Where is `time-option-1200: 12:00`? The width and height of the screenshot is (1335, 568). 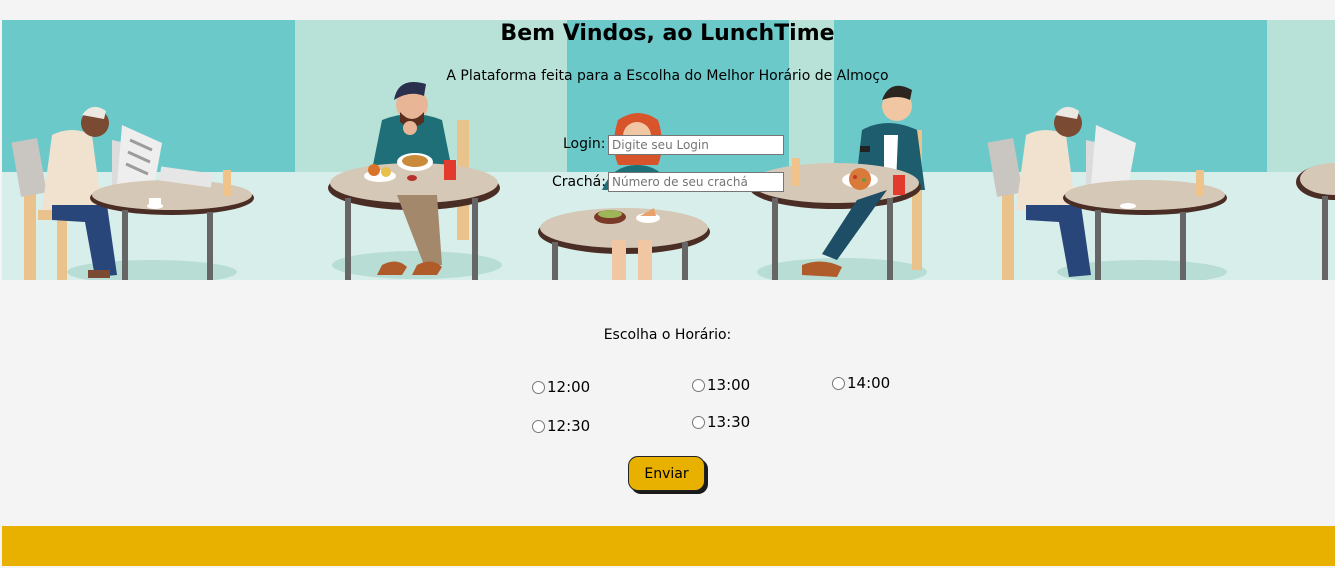
time-option-1200: 12:00 is located at coordinates (561, 387).